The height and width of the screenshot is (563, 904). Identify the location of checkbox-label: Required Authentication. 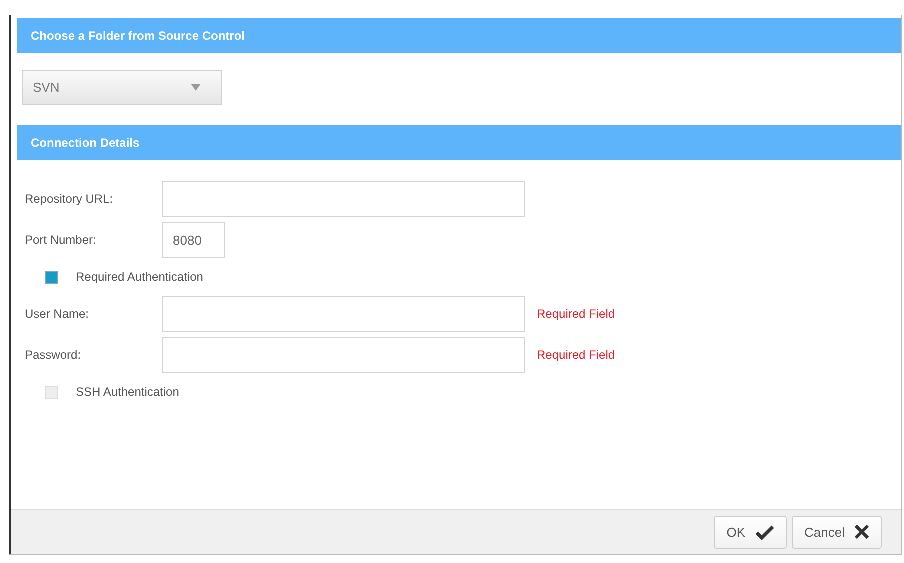
(140, 277).